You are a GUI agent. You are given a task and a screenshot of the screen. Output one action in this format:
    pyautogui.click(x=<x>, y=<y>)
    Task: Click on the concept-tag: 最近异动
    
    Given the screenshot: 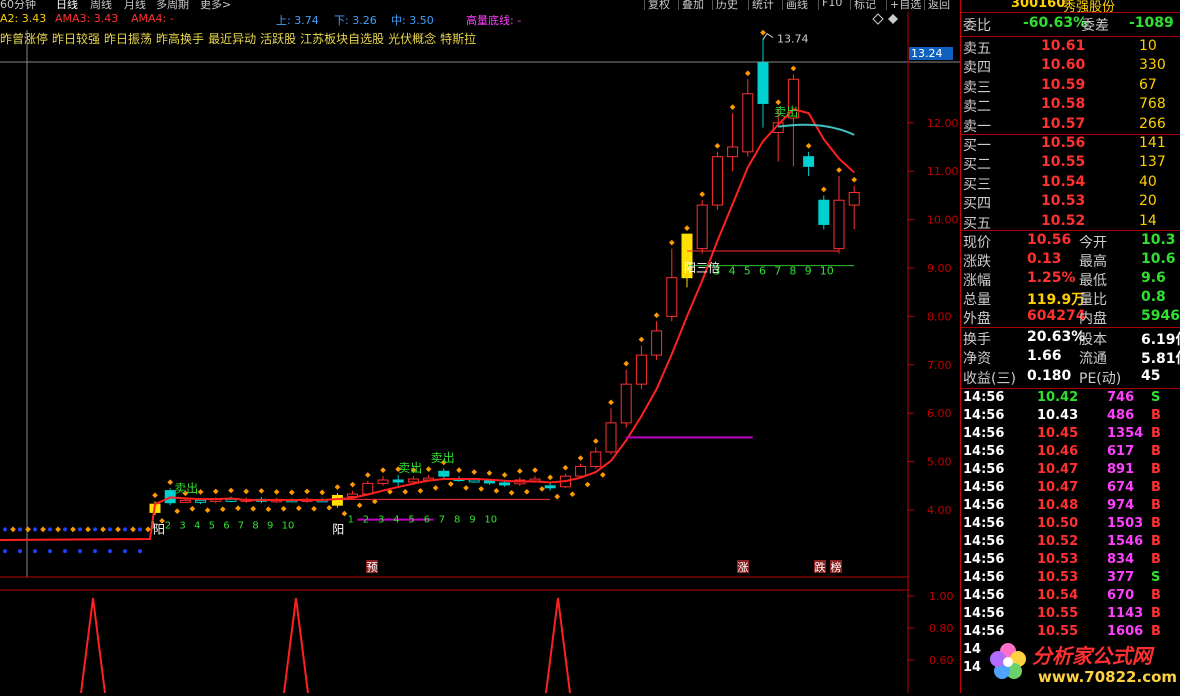 What is the action you would take?
    pyautogui.click(x=232, y=39)
    